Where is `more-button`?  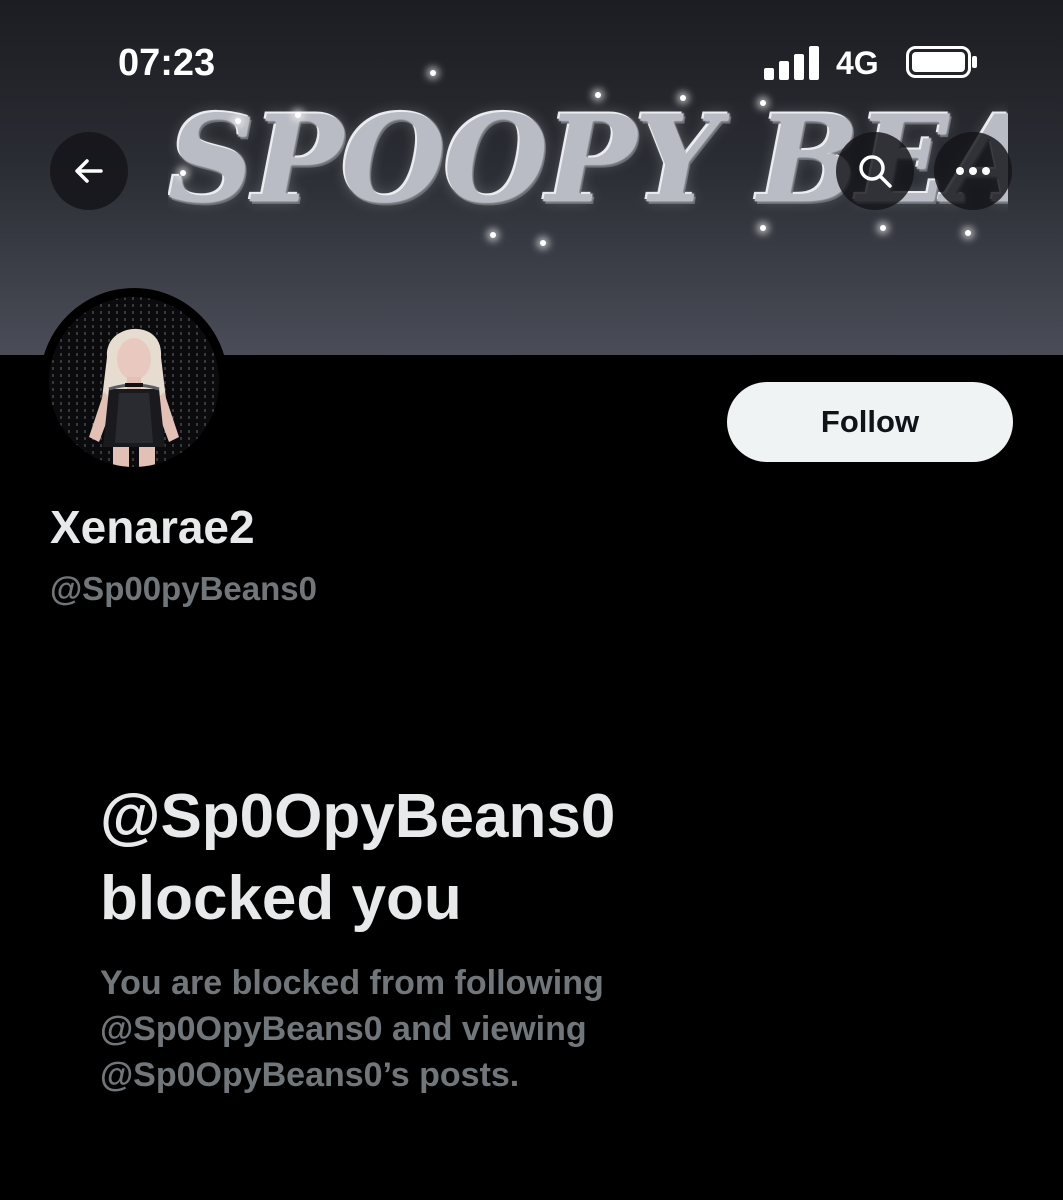
more-button is located at coordinates (973, 171).